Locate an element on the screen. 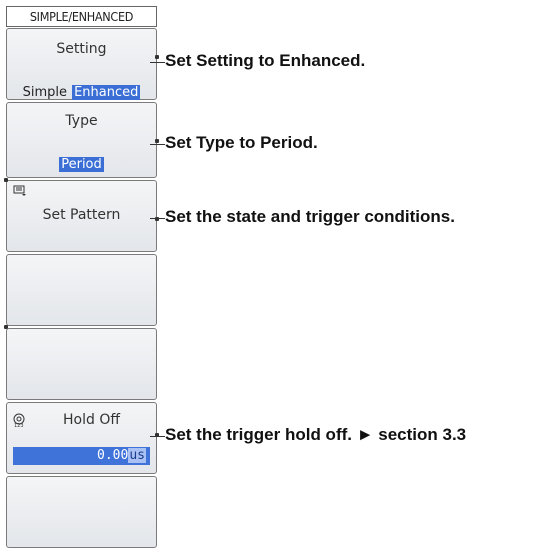 The height and width of the screenshot is (548, 545). set-pattern-title: Set Pattern is located at coordinates (81, 215).